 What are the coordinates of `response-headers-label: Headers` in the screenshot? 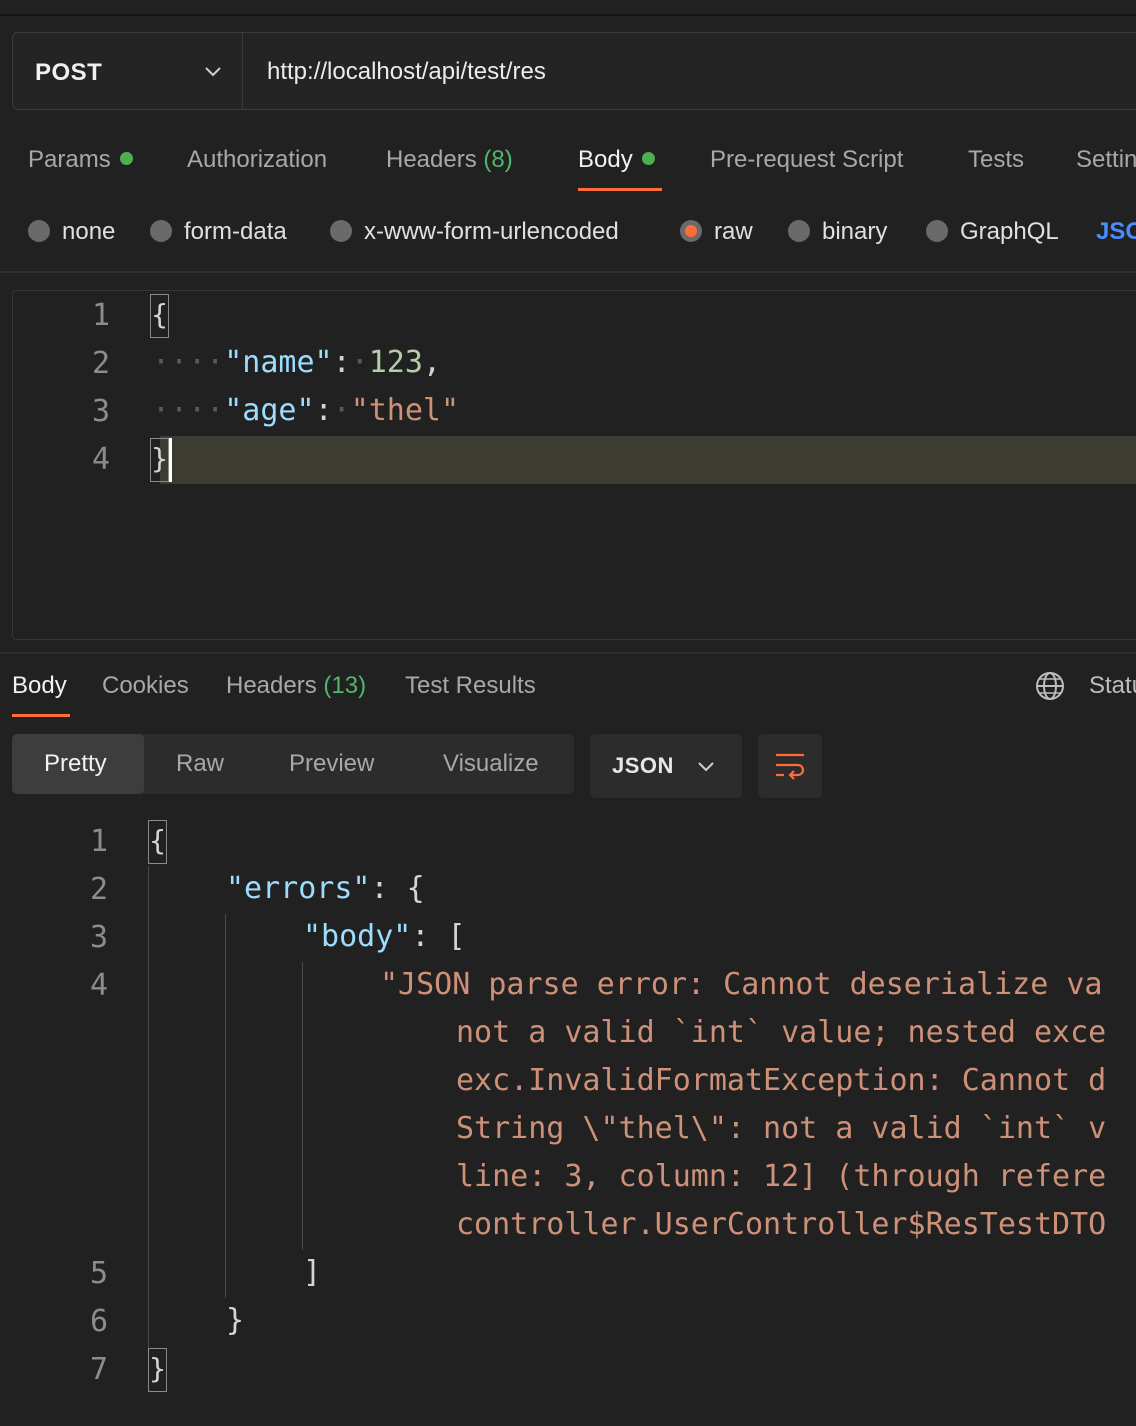 It's located at (271, 685).